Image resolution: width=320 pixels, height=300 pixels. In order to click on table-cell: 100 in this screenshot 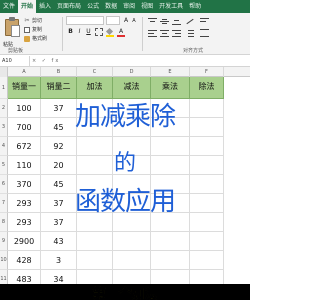, I will do `click(24, 108)`.